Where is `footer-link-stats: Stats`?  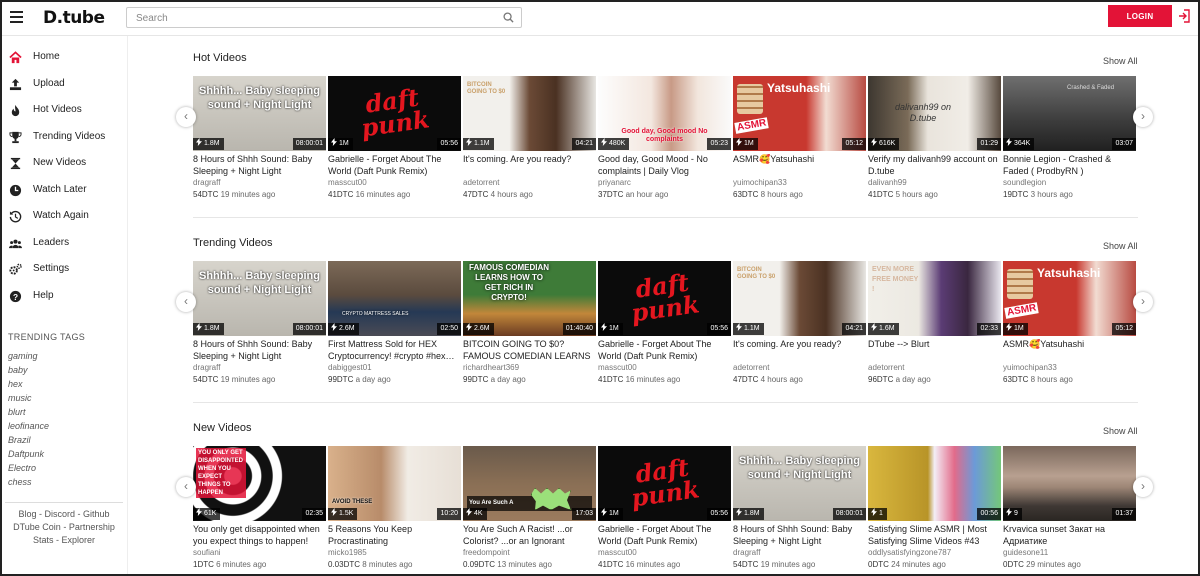
footer-link-stats: Stats is located at coordinates (43, 540).